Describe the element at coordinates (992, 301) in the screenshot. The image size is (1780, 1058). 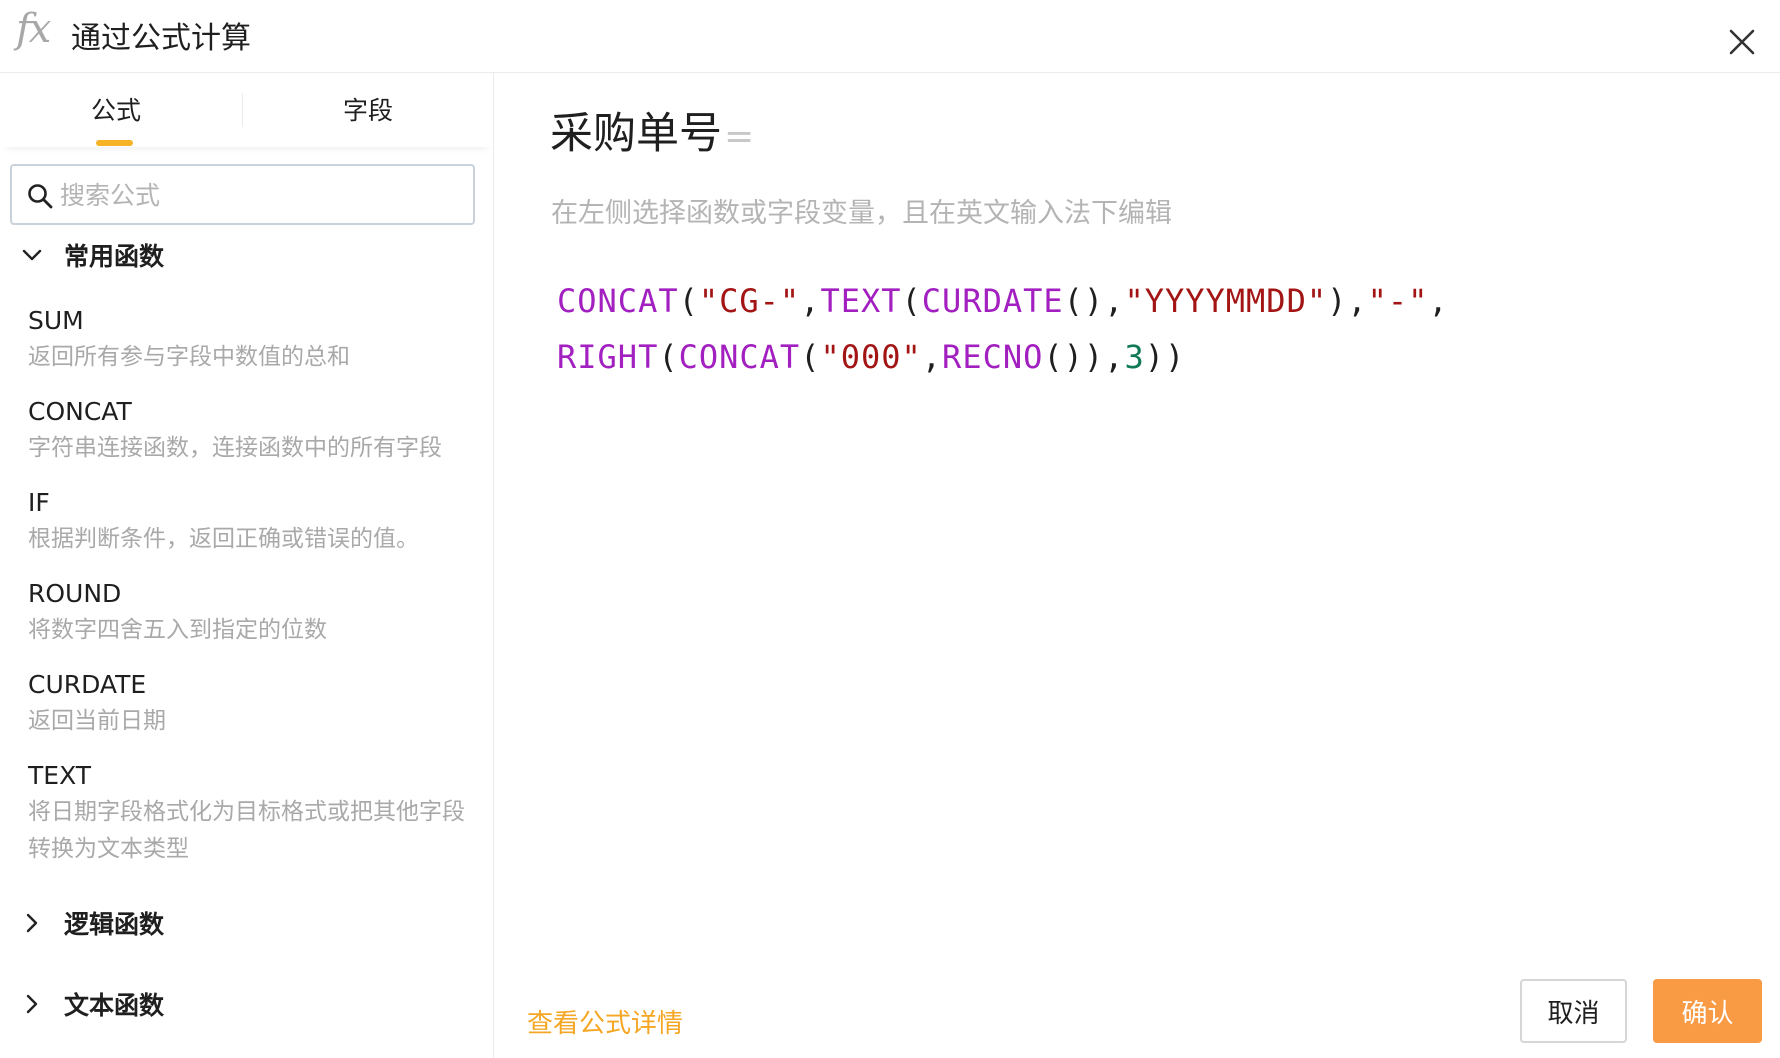
I see `formula-token-fn: CURDATE` at that location.